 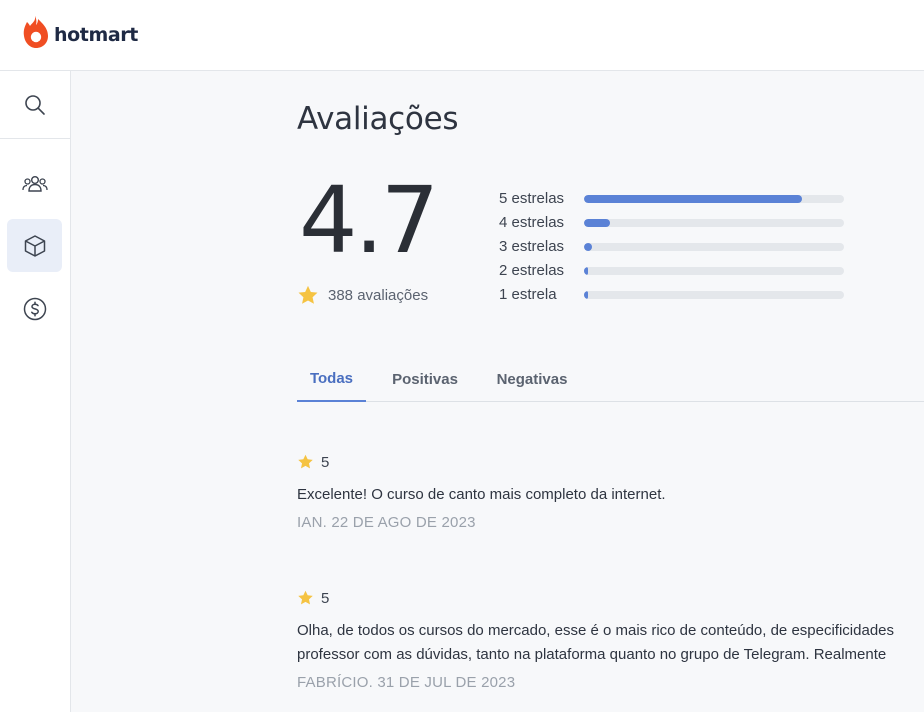 I want to click on distribution-row: 5 estrelas, so click(x=679, y=199).